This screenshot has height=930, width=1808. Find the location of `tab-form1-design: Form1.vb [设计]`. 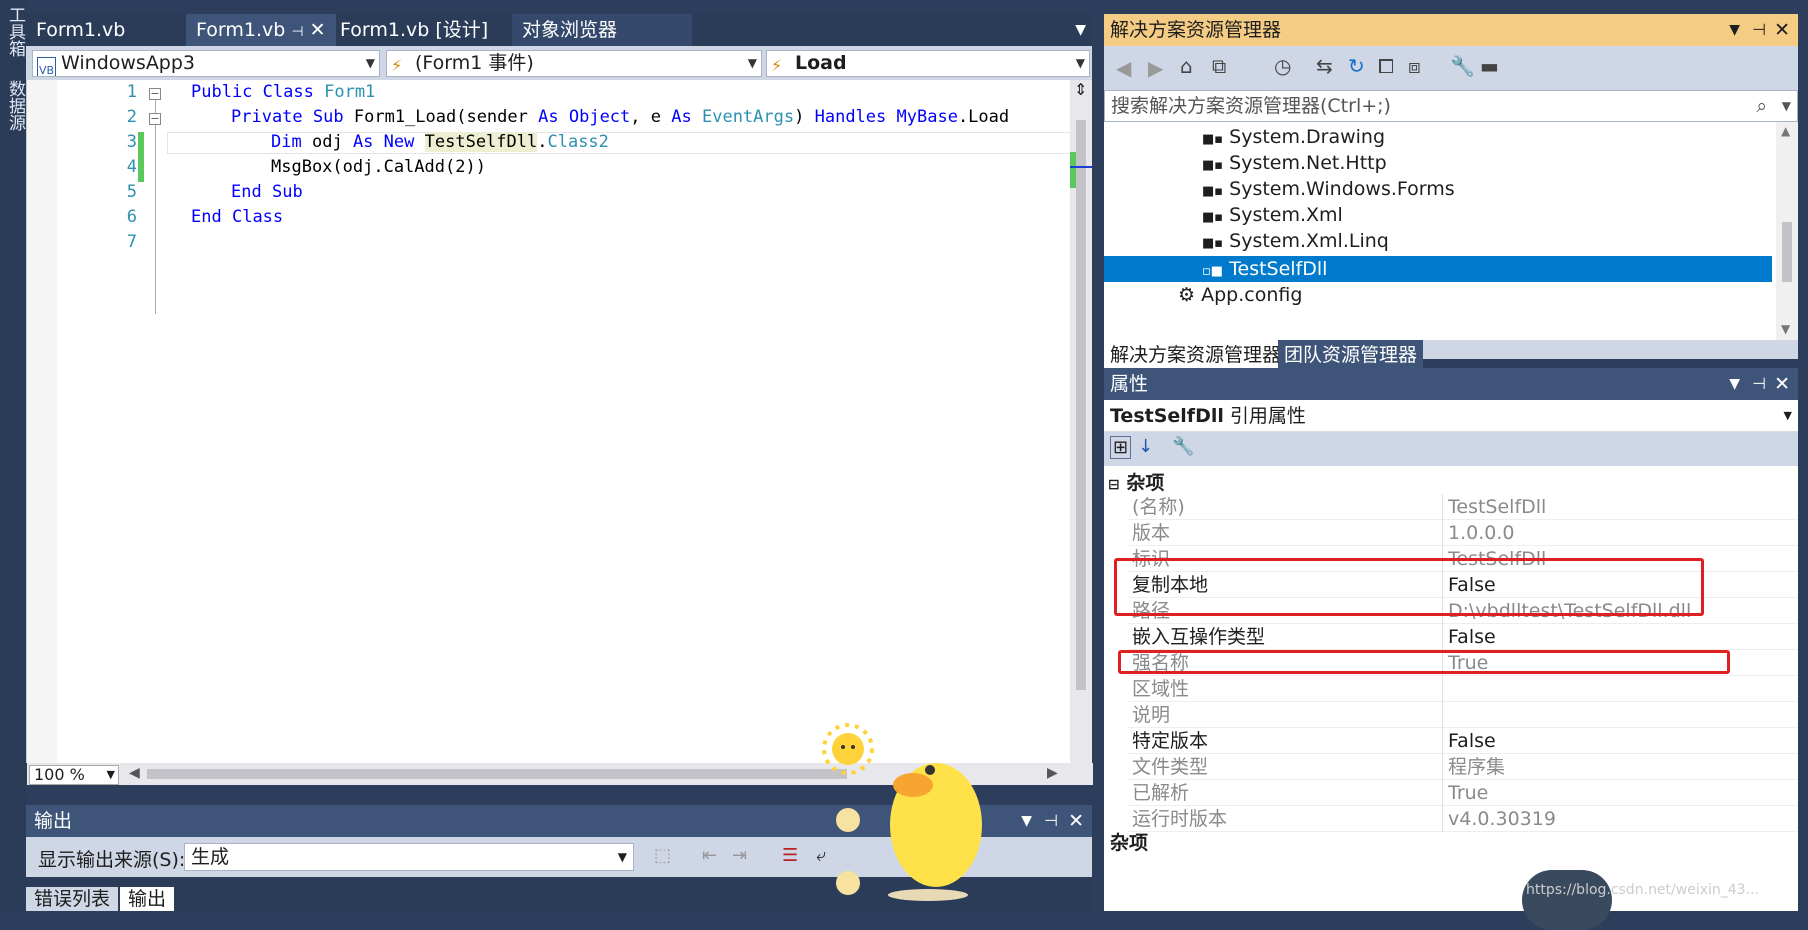

tab-form1-design: Form1.vb [设计] is located at coordinates (414, 30).